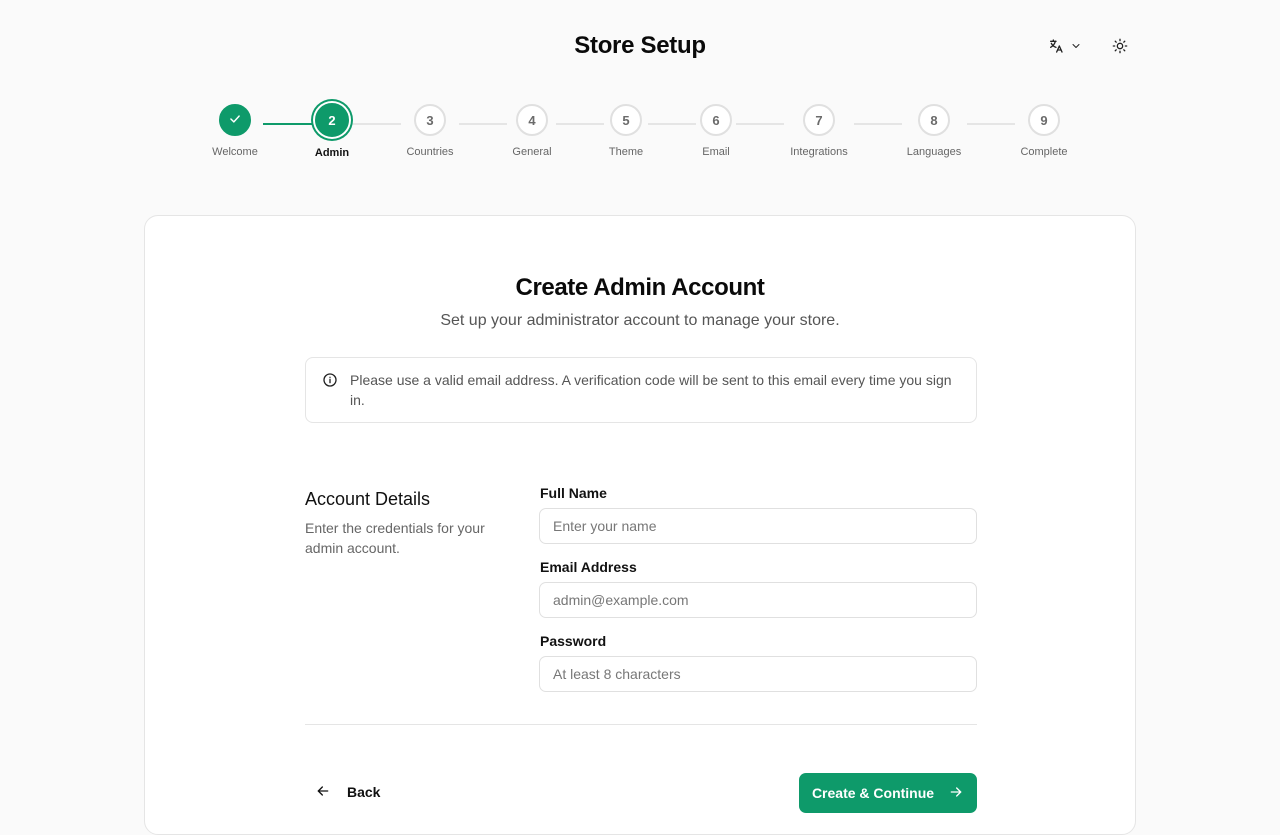 This screenshot has width=1280, height=835. I want to click on divider, so click(641, 724).